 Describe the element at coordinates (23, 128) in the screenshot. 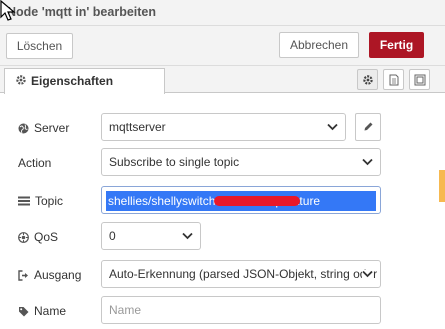

I see `globe-icon` at that location.